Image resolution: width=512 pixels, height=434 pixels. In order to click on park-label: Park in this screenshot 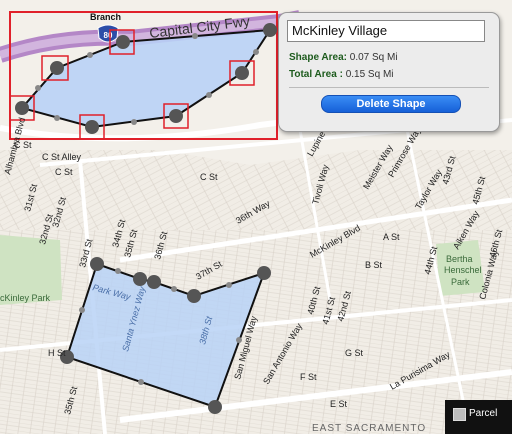, I will do `click(460, 282)`.